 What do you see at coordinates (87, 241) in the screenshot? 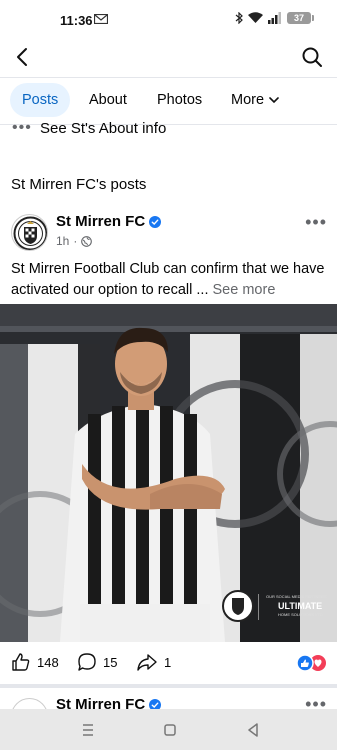
I see `globe-icon` at bounding box center [87, 241].